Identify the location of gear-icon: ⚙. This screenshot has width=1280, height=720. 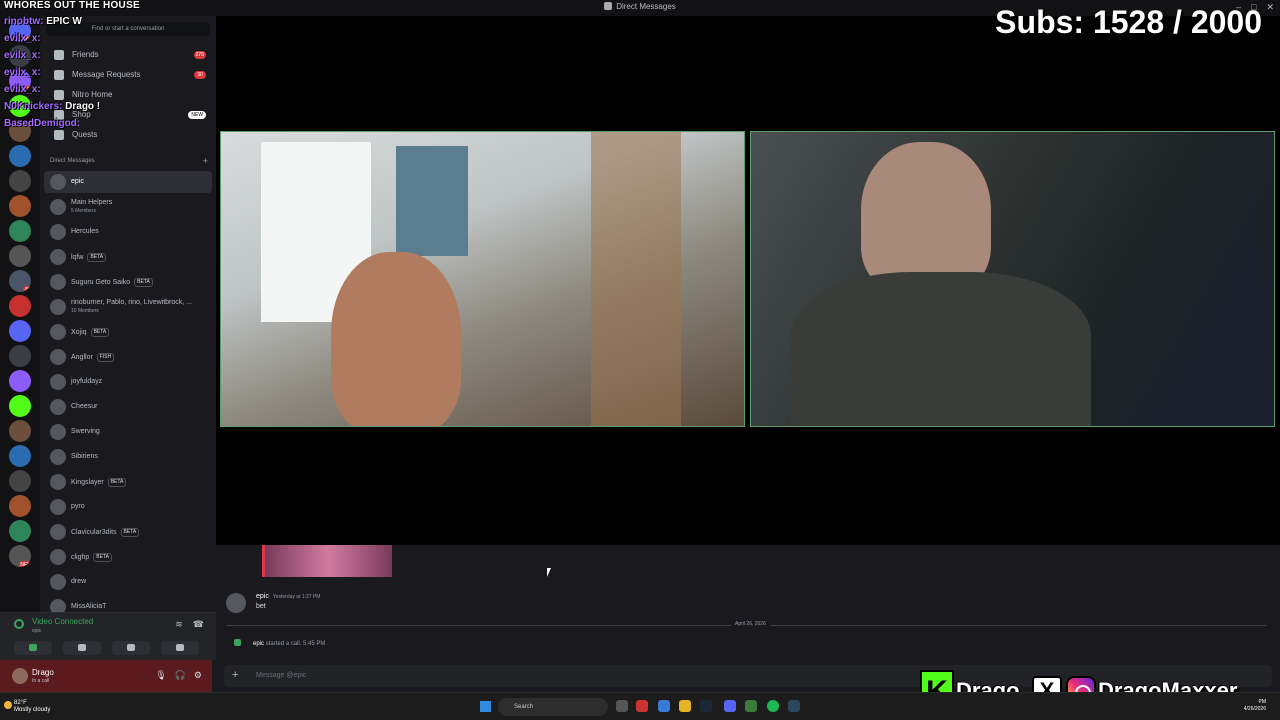
(198, 675).